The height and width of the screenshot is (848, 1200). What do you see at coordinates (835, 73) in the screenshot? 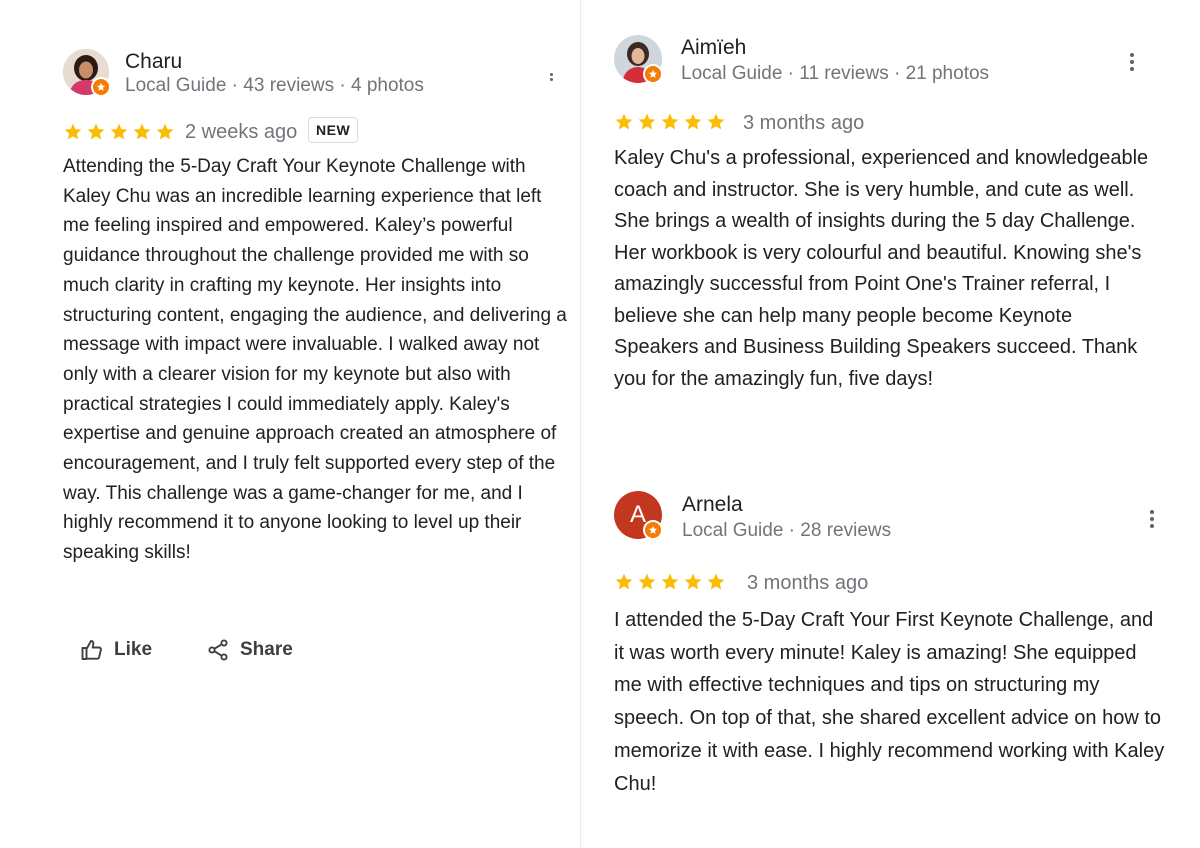
I see `reviewer-meta: Local Guide · 11 reviews · 21 photos` at bounding box center [835, 73].